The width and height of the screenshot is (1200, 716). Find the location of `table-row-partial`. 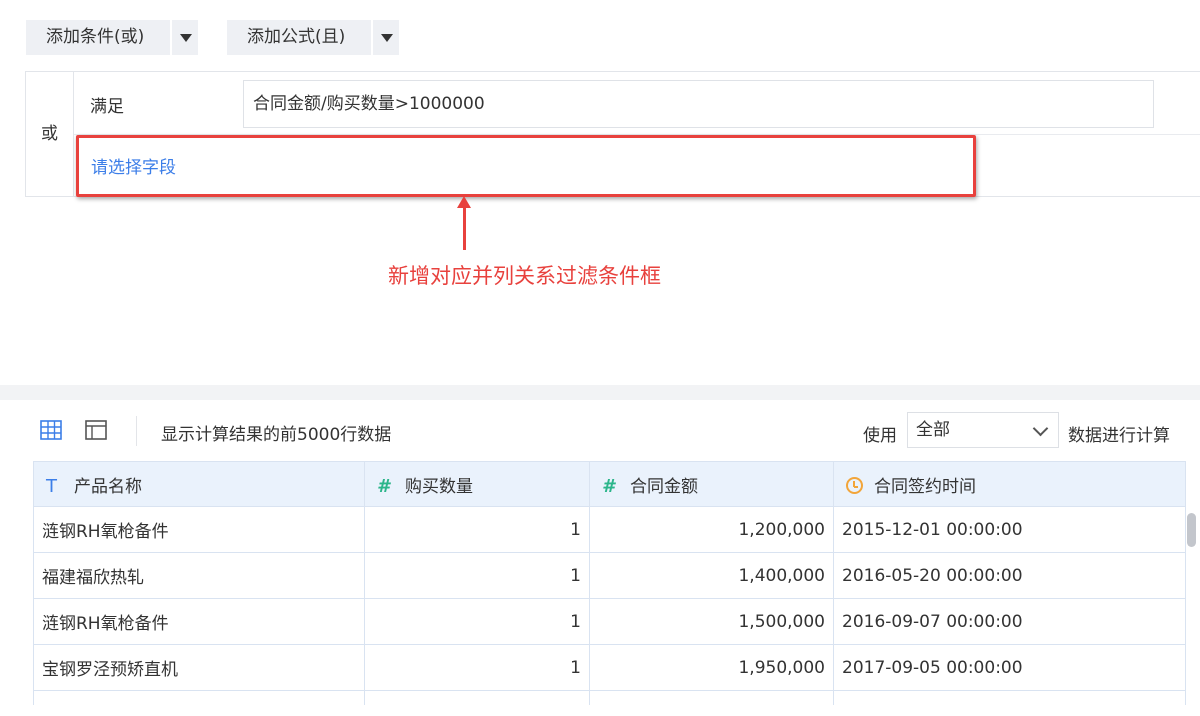

table-row-partial is located at coordinates (609, 697).